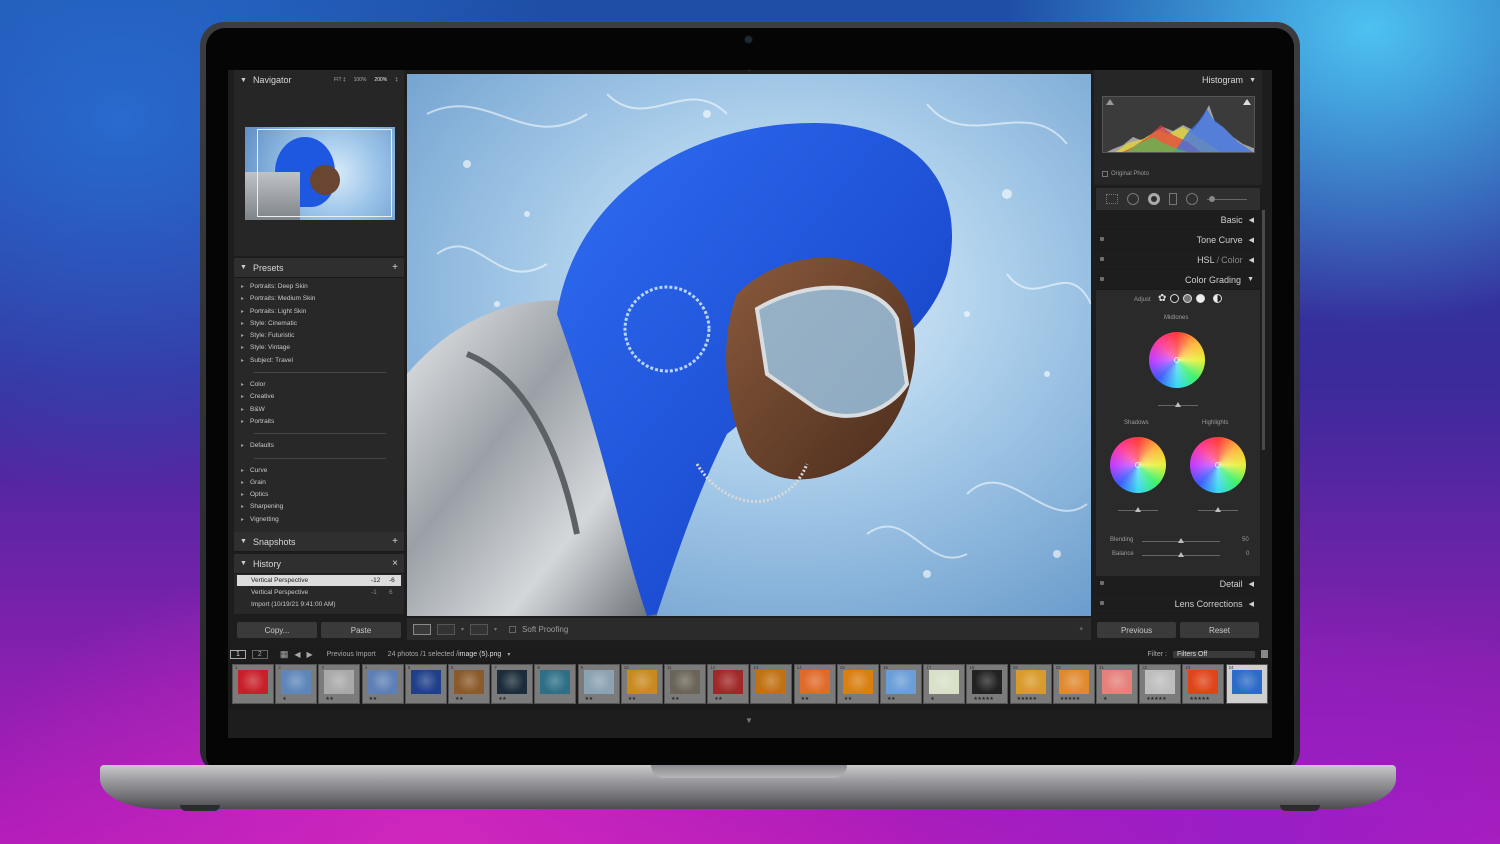  I want to click on toolbar-menu-icon: ▾, so click(1081, 629).